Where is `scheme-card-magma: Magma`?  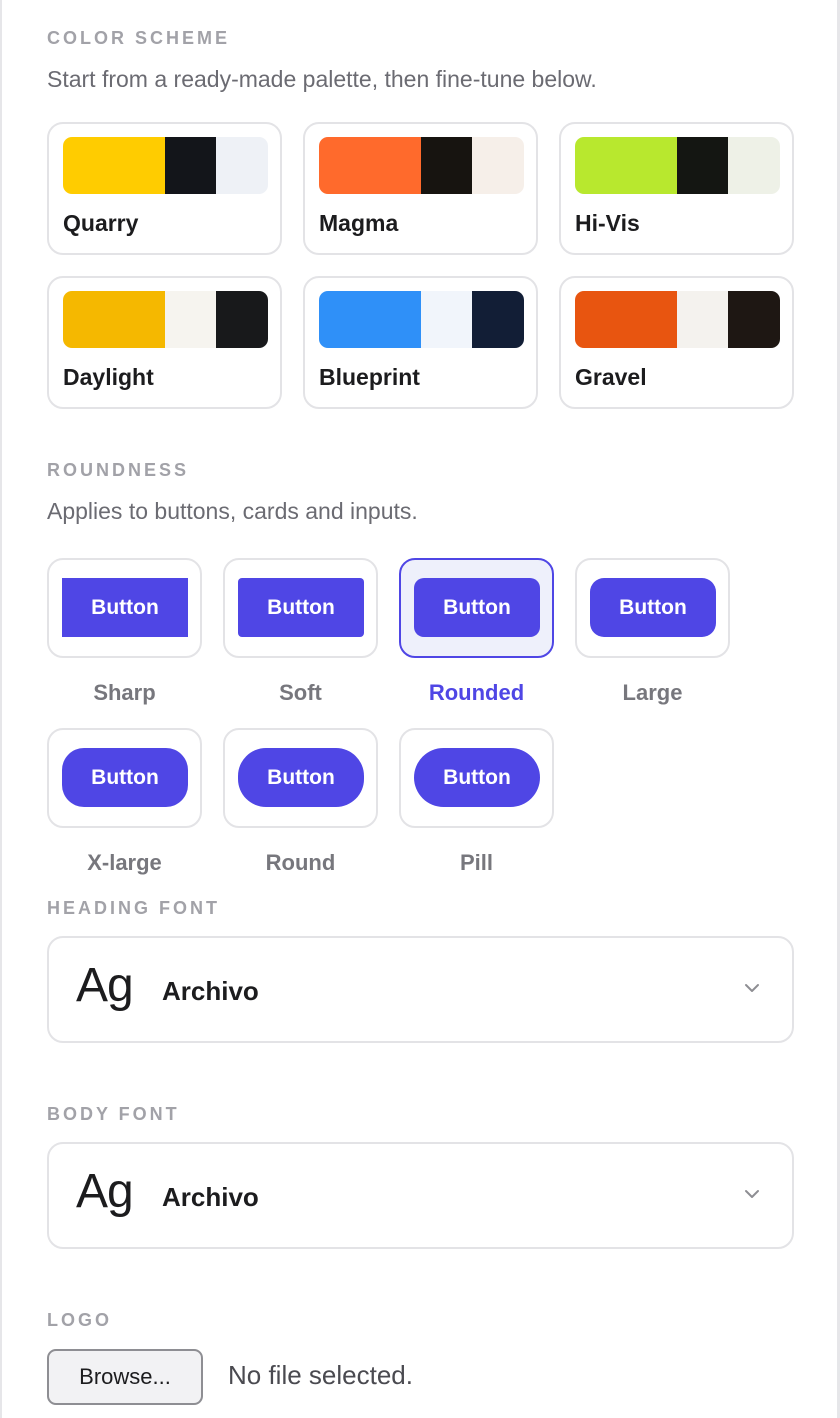 scheme-card-magma: Magma is located at coordinates (420, 188).